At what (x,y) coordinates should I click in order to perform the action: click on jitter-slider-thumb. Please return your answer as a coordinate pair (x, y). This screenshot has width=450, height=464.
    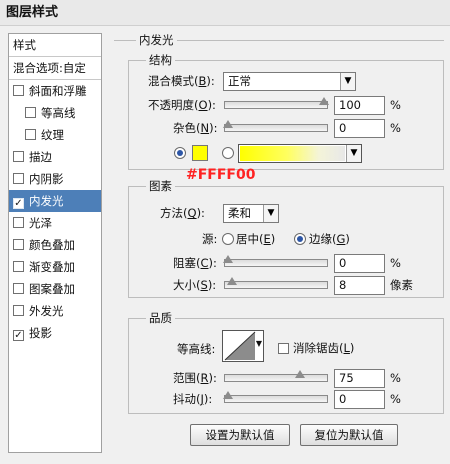
    Looking at the image, I should click on (228, 395).